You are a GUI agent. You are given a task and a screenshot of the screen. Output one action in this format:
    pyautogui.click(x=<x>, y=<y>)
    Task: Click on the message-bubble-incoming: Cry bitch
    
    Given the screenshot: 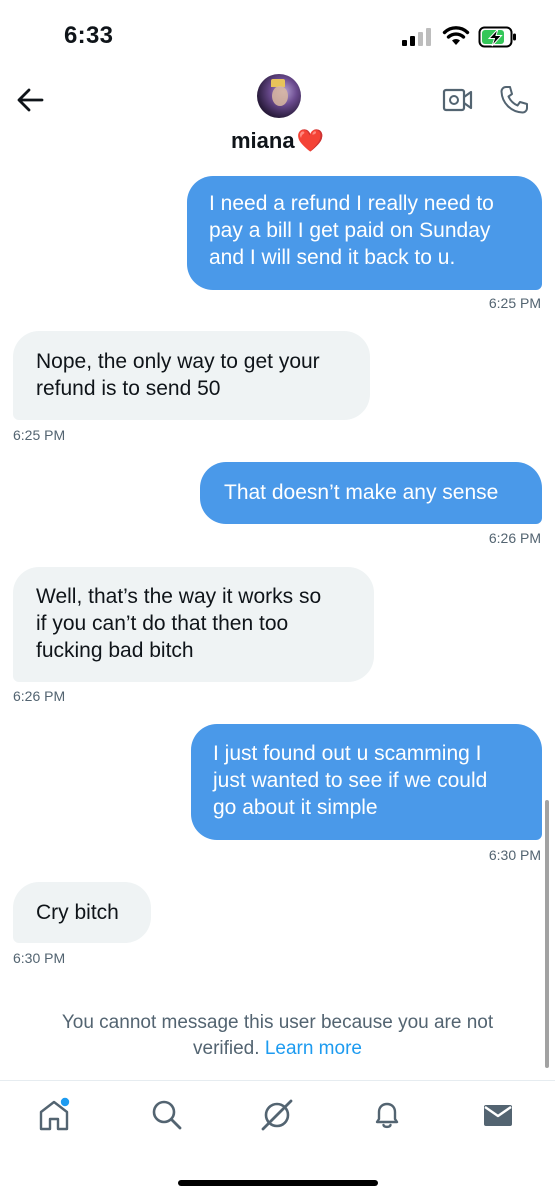 What is the action you would take?
    pyautogui.click(x=82, y=912)
    